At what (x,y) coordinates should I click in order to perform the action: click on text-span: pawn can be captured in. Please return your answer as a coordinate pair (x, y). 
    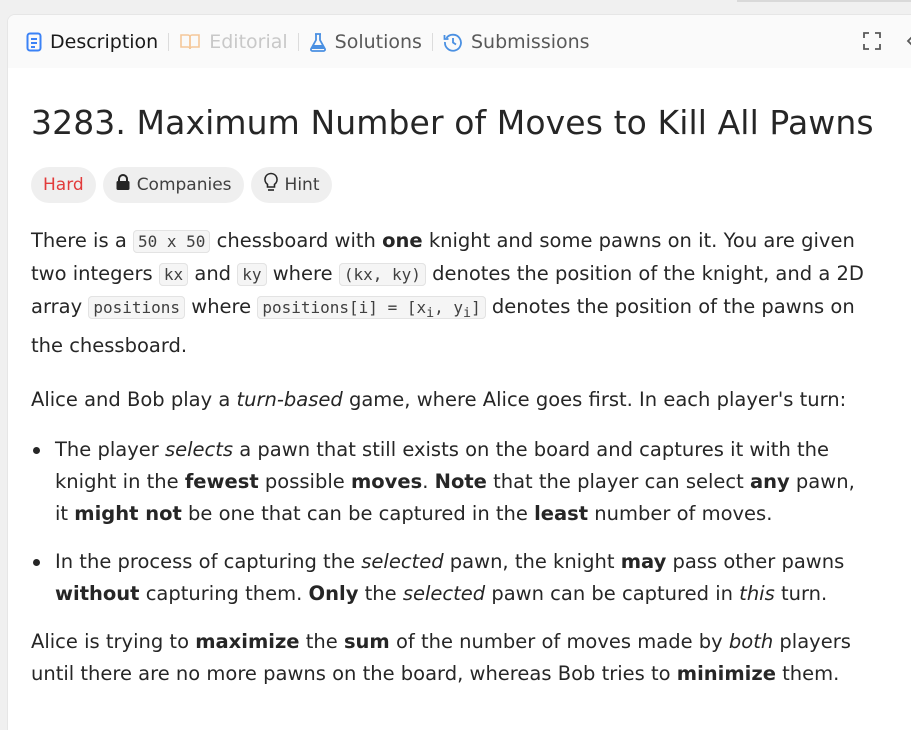
    Looking at the image, I should click on (612, 594).